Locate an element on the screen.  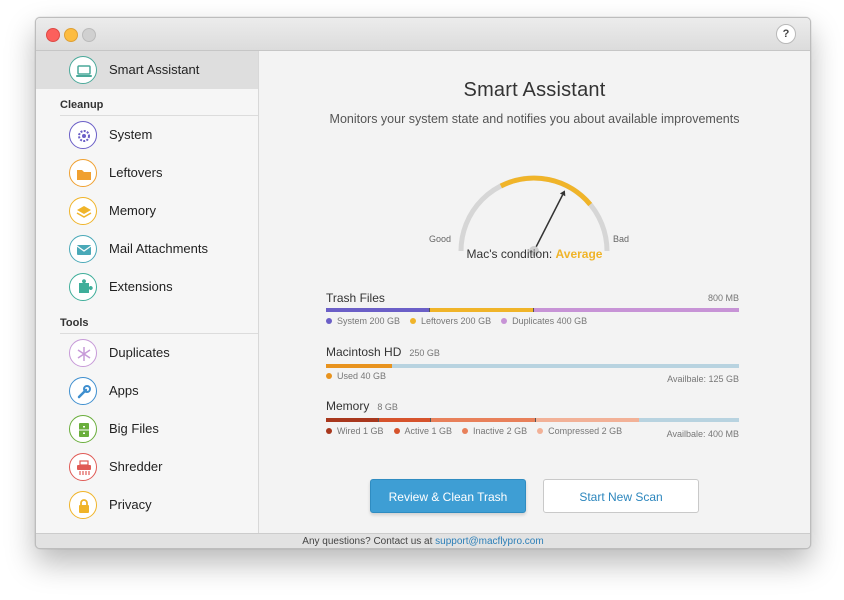
macintosh-hd-title: Macintosh HD 250 GB is located at coordinates (383, 352).